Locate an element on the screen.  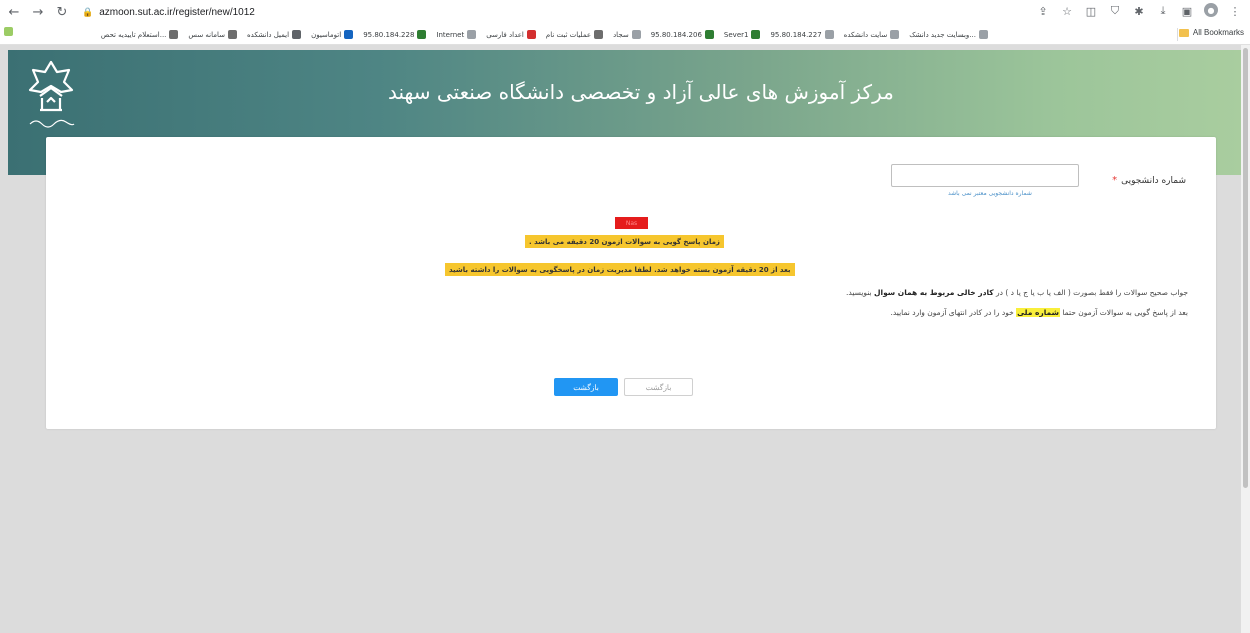
bookmark-item: سامانه سس is located at coordinates (213, 34).